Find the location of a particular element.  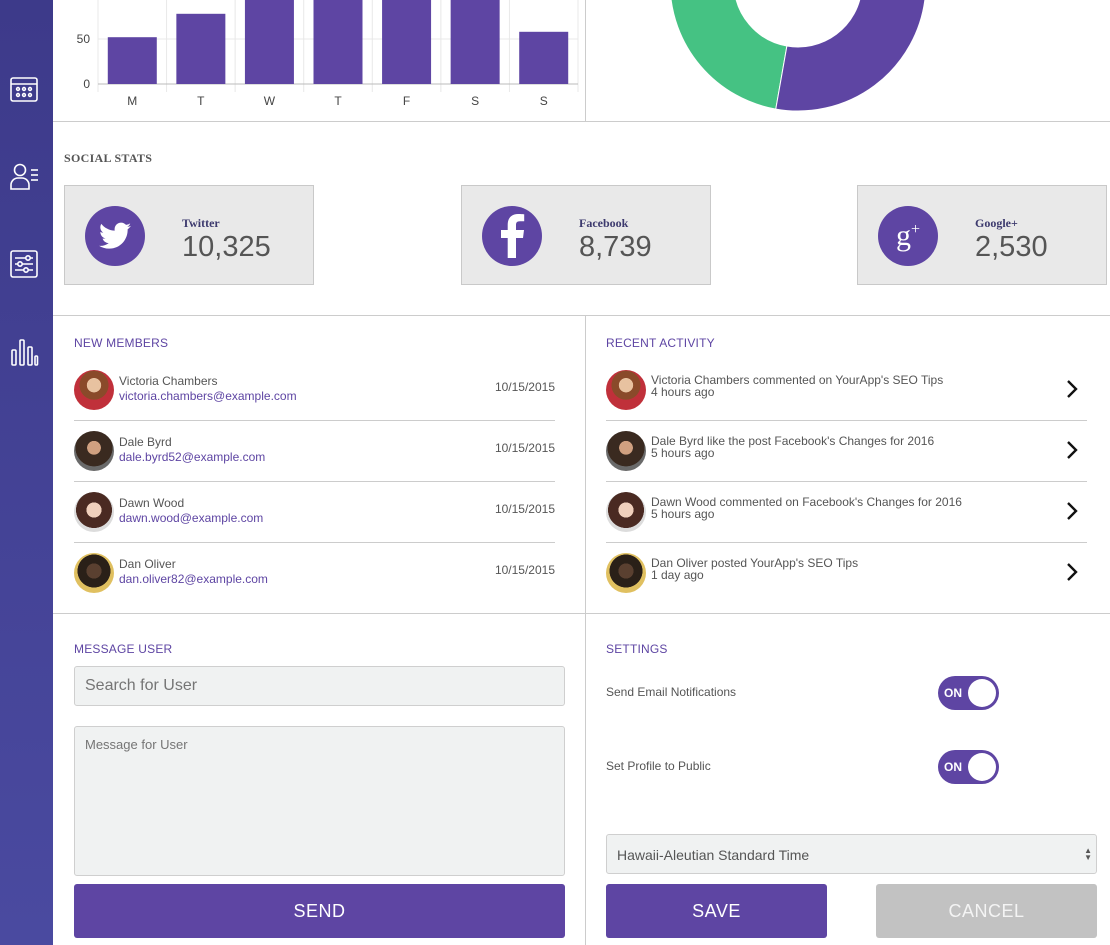

facebook-card: Facebook 8,739 is located at coordinates (586, 235).